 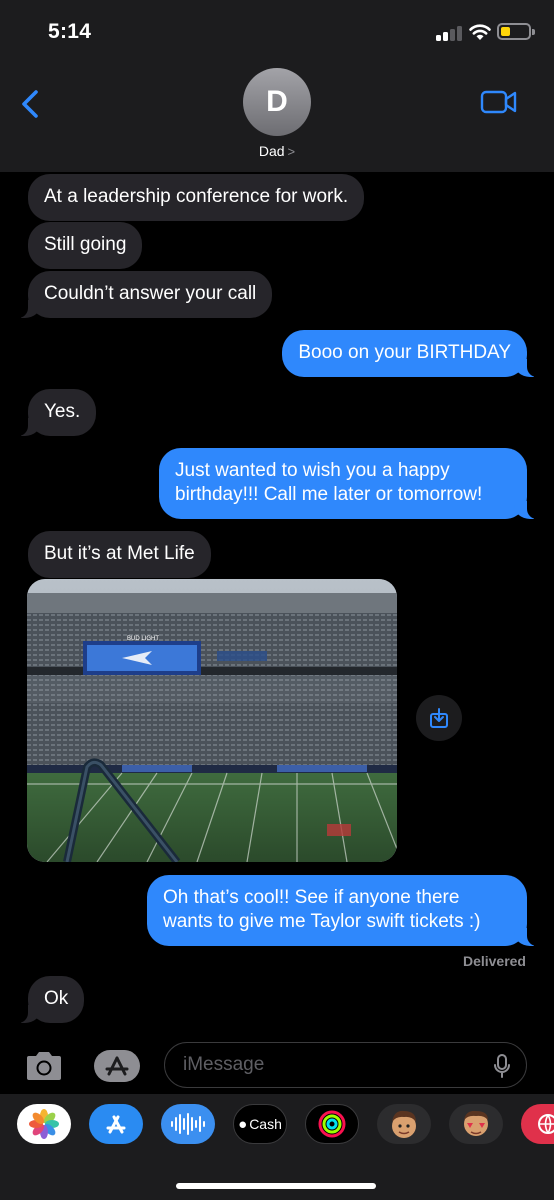 What do you see at coordinates (62, 411) in the screenshot?
I see `message-text: Yes.` at bounding box center [62, 411].